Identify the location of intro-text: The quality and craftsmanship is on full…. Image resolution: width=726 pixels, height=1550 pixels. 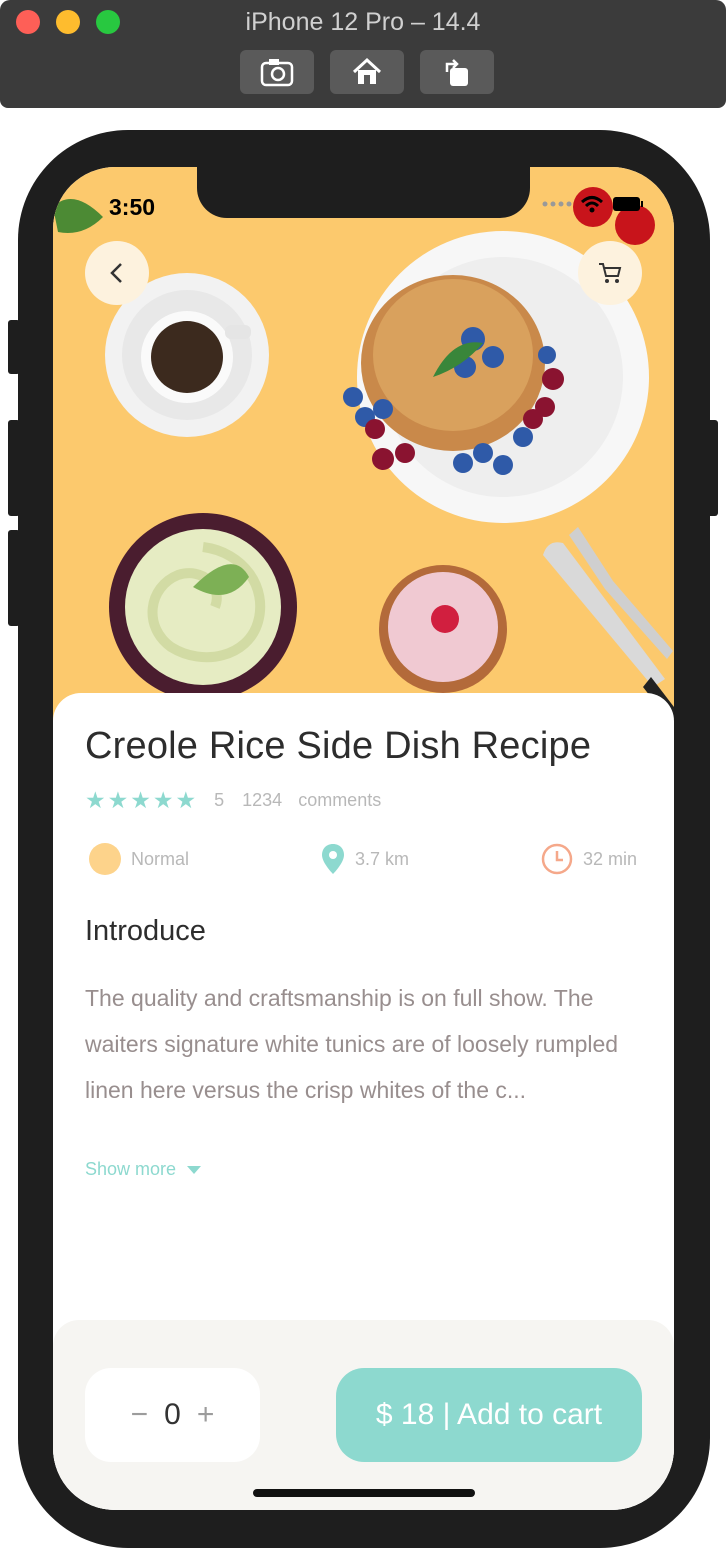
(352, 1044).